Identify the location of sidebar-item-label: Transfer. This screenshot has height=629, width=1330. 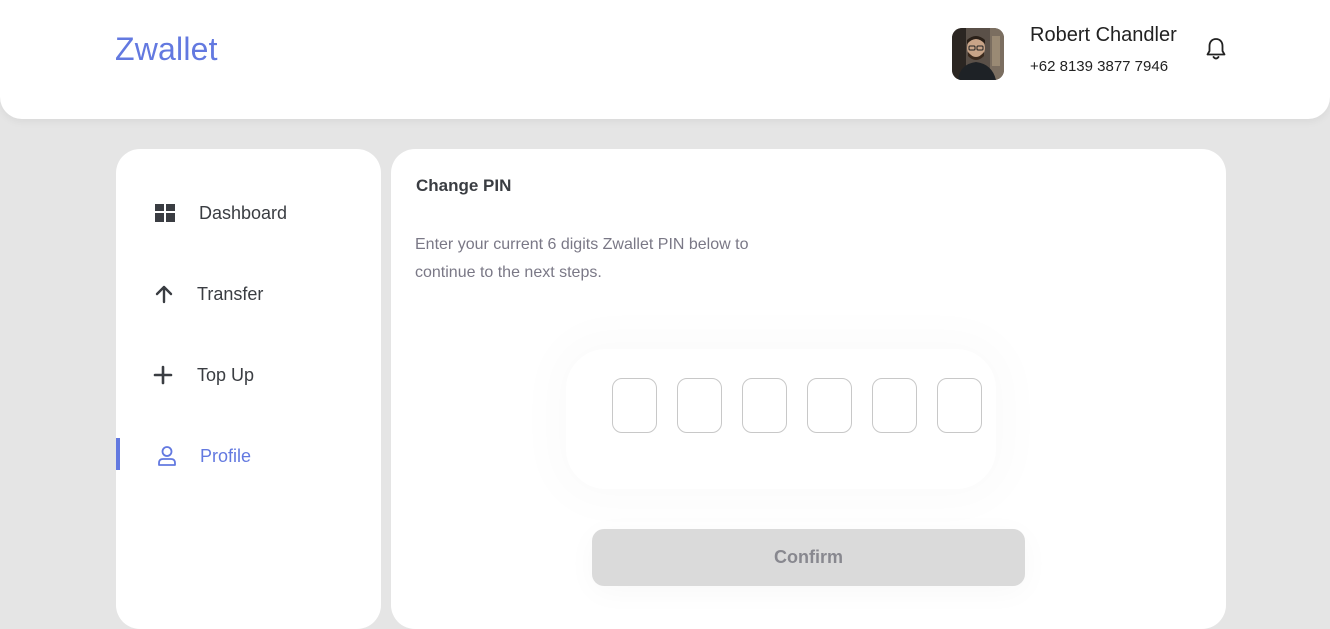
(230, 293).